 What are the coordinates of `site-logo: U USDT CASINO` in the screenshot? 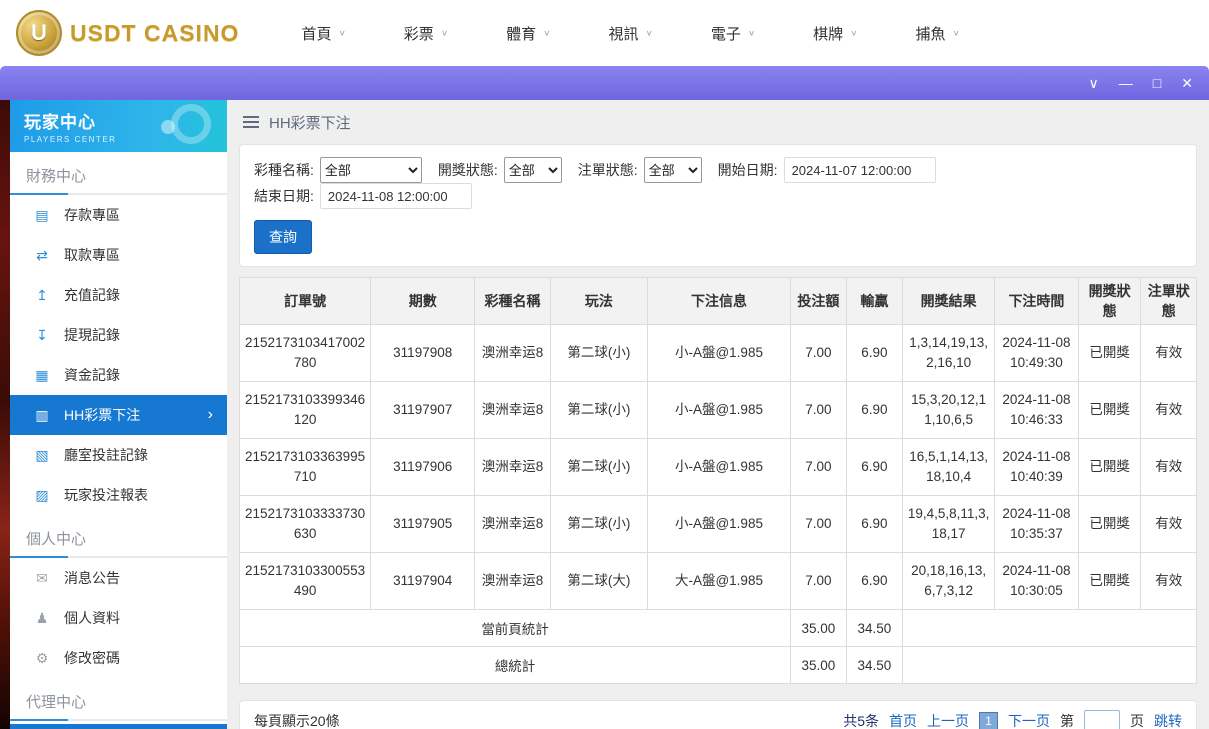 It's located at (127, 33).